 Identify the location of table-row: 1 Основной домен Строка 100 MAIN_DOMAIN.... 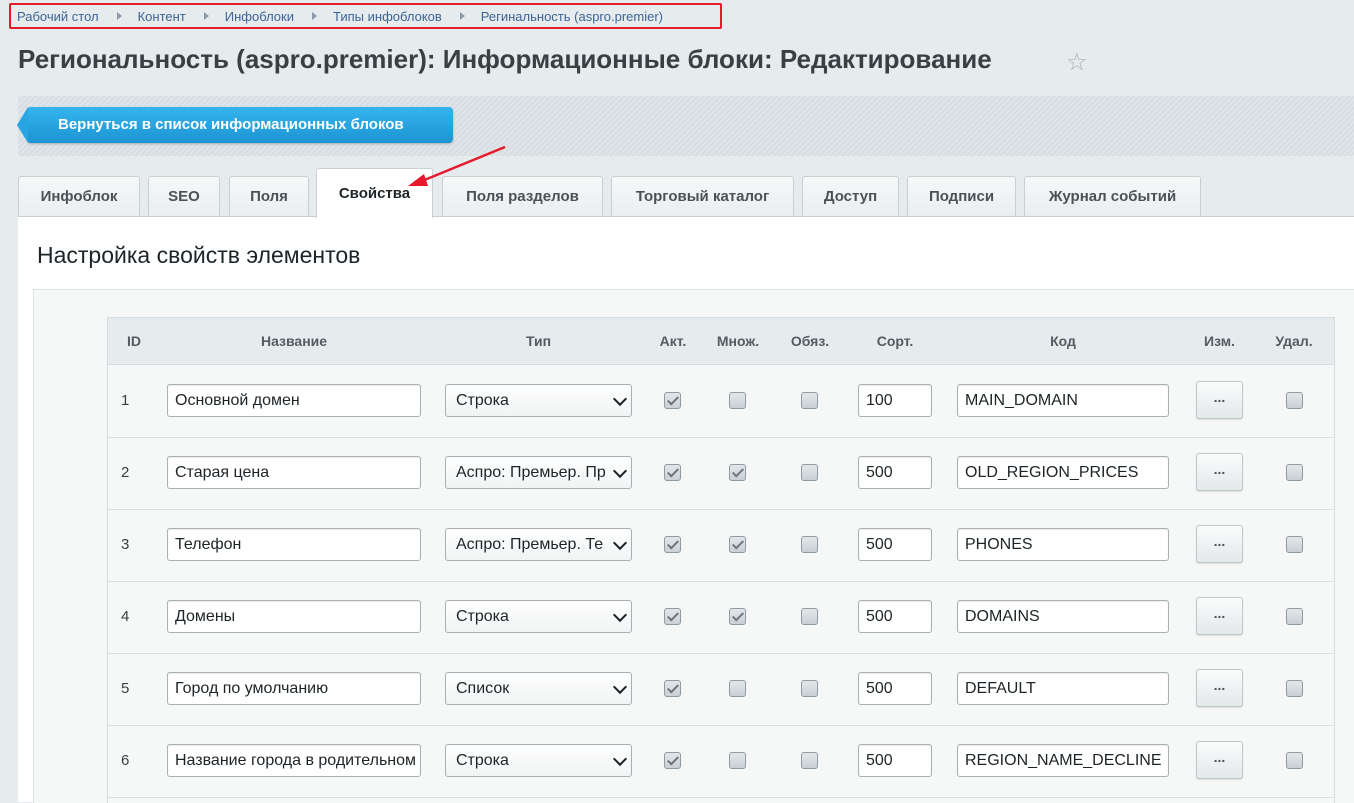
(721, 401).